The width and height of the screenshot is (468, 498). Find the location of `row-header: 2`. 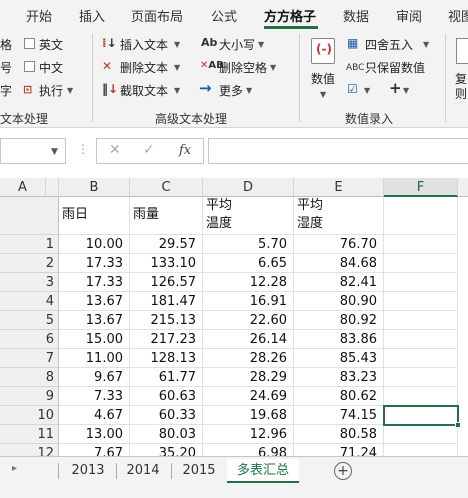

row-header: 2 is located at coordinates (29, 263).